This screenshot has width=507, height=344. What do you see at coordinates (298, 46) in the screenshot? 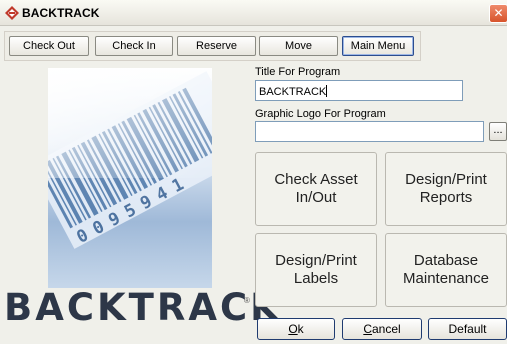
I see `move-button: Move` at bounding box center [298, 46].